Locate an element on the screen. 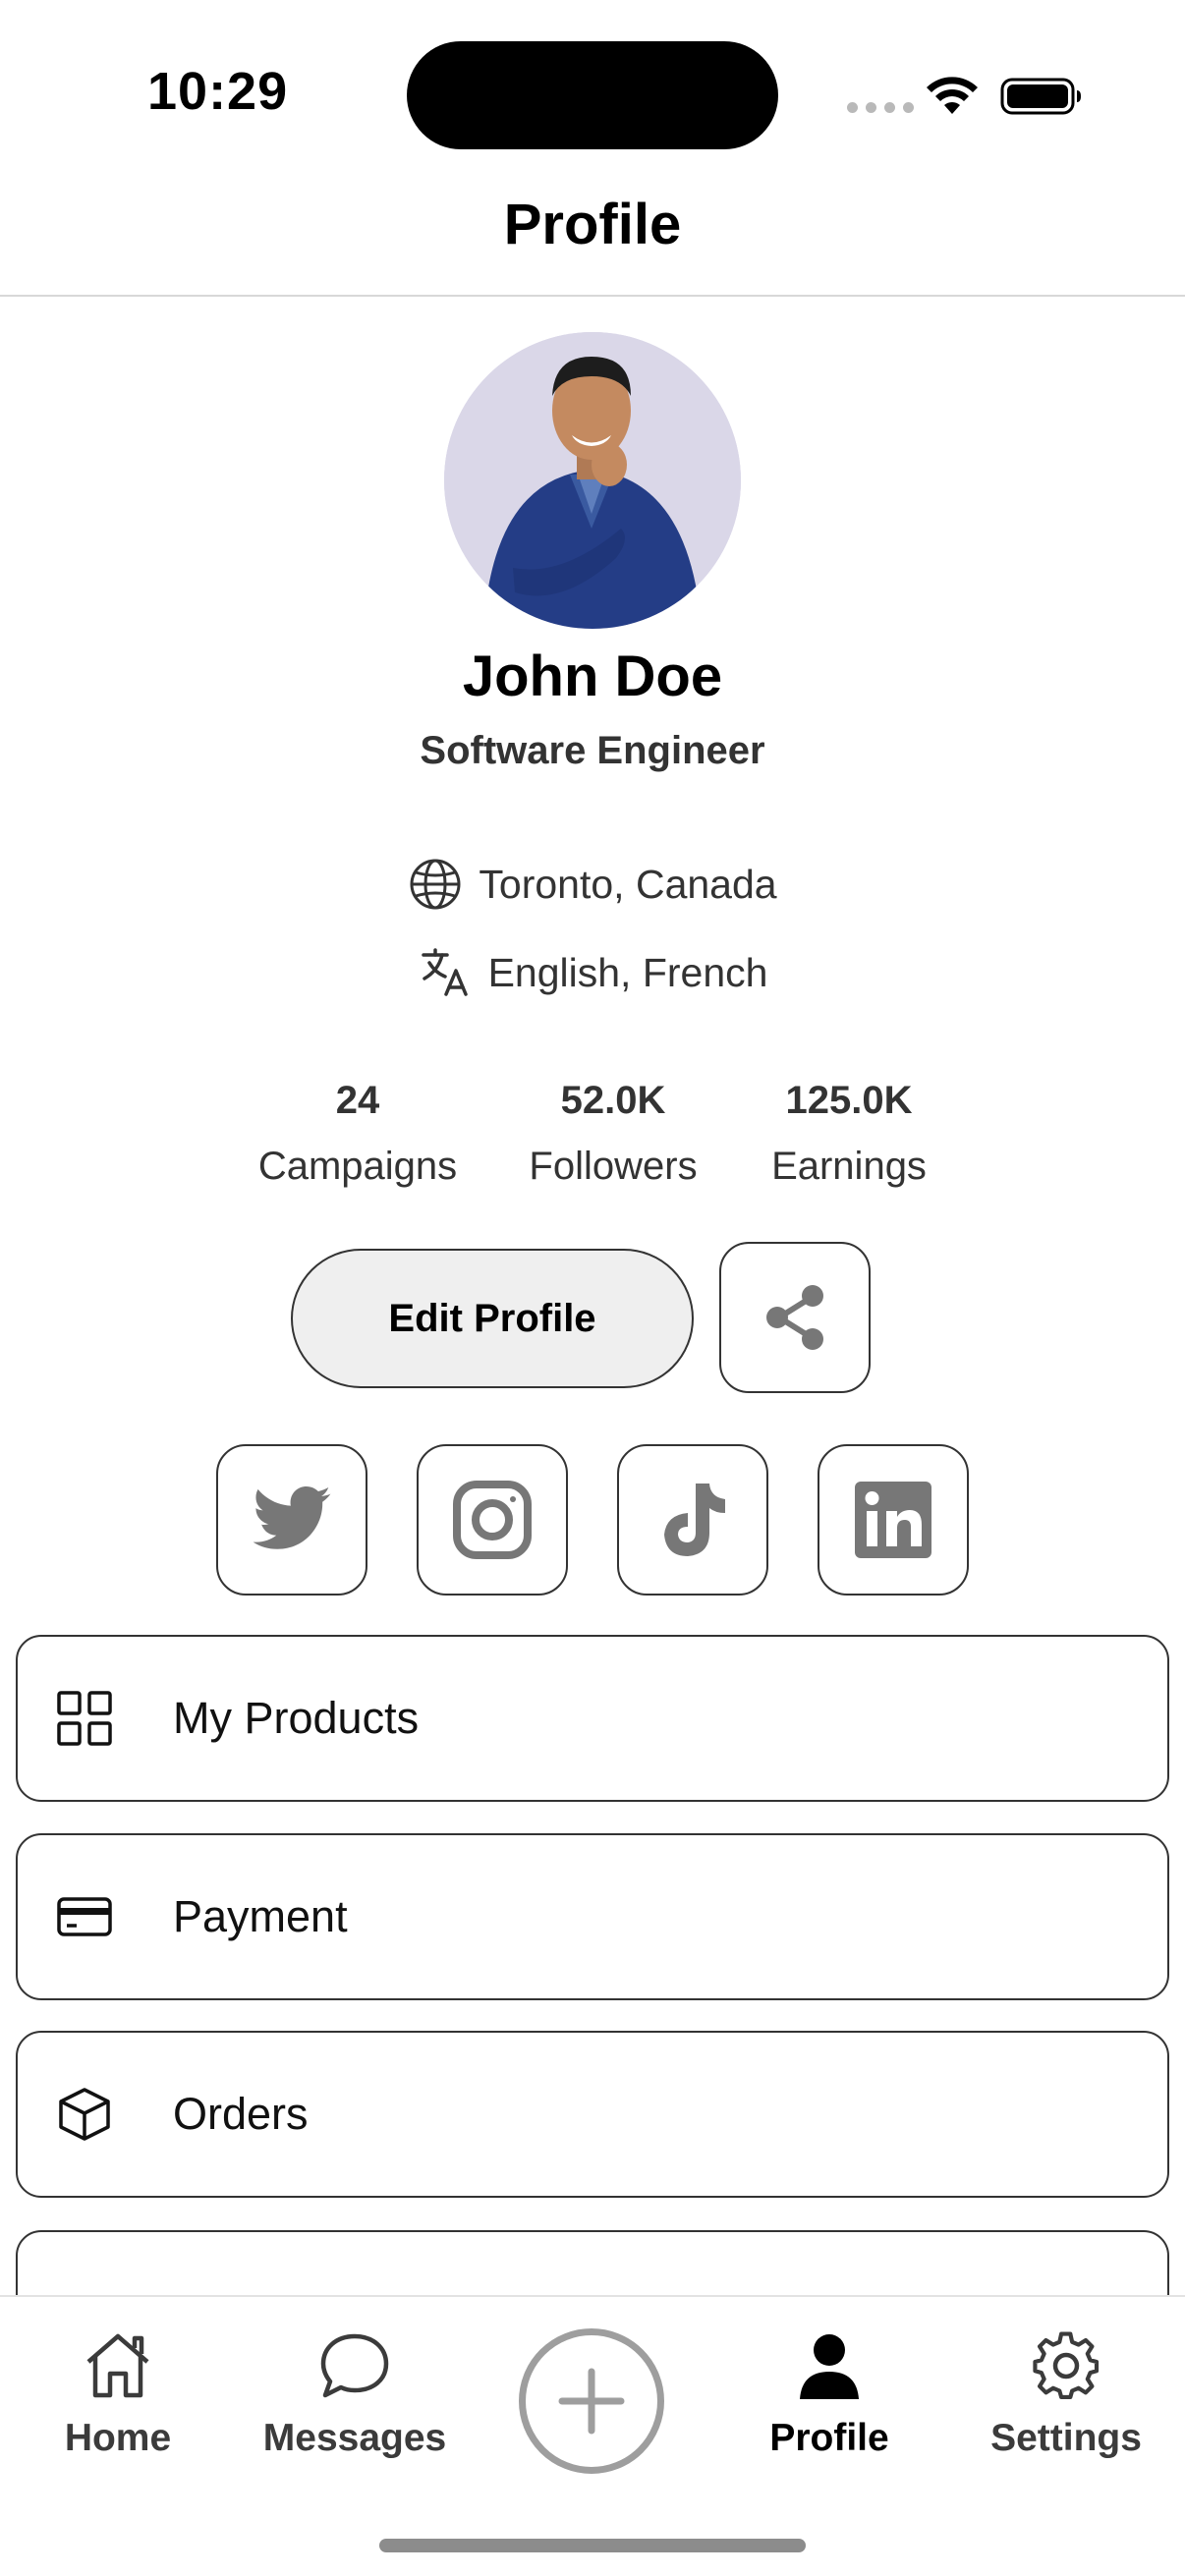 The width and height of the screenshot is (1185, 2576). grid-icon is located at coordinates (84, 1718).